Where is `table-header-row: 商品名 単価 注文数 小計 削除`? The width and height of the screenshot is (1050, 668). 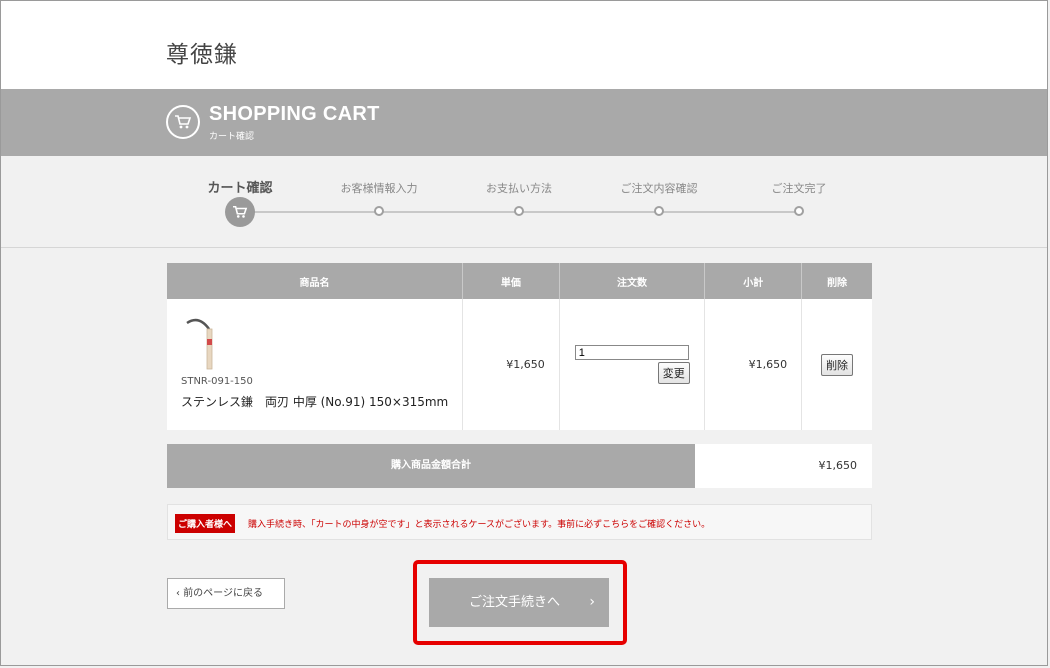
table-header-row: 商品名 単価 注文数 小計 削除 is located at coordinates (519, 281).